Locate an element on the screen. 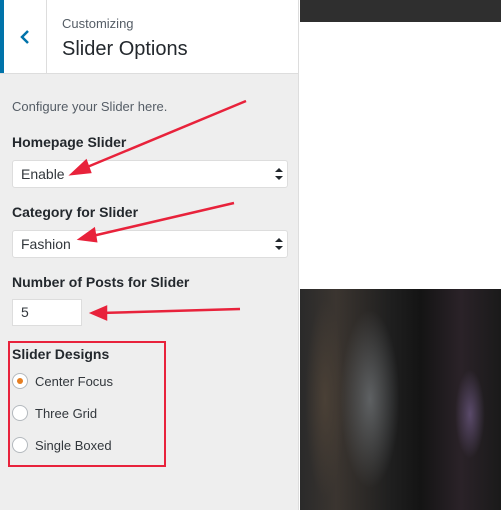 Image resolution: width=501 pixels, height=510 pixels. breadcrumb: Customizing is located at coordinates (98, 23).